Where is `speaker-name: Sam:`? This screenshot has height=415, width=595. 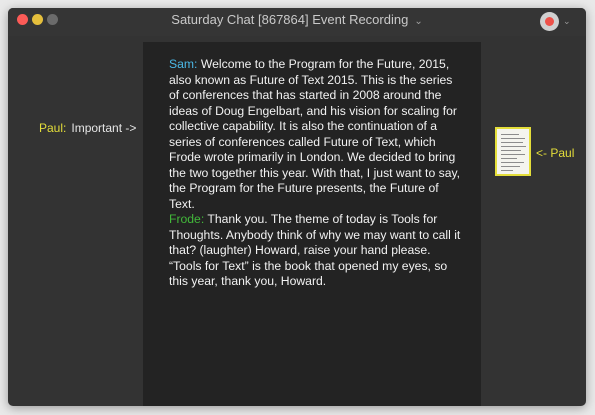
speaker-name: Sam: is located at coordinates (183, 64).